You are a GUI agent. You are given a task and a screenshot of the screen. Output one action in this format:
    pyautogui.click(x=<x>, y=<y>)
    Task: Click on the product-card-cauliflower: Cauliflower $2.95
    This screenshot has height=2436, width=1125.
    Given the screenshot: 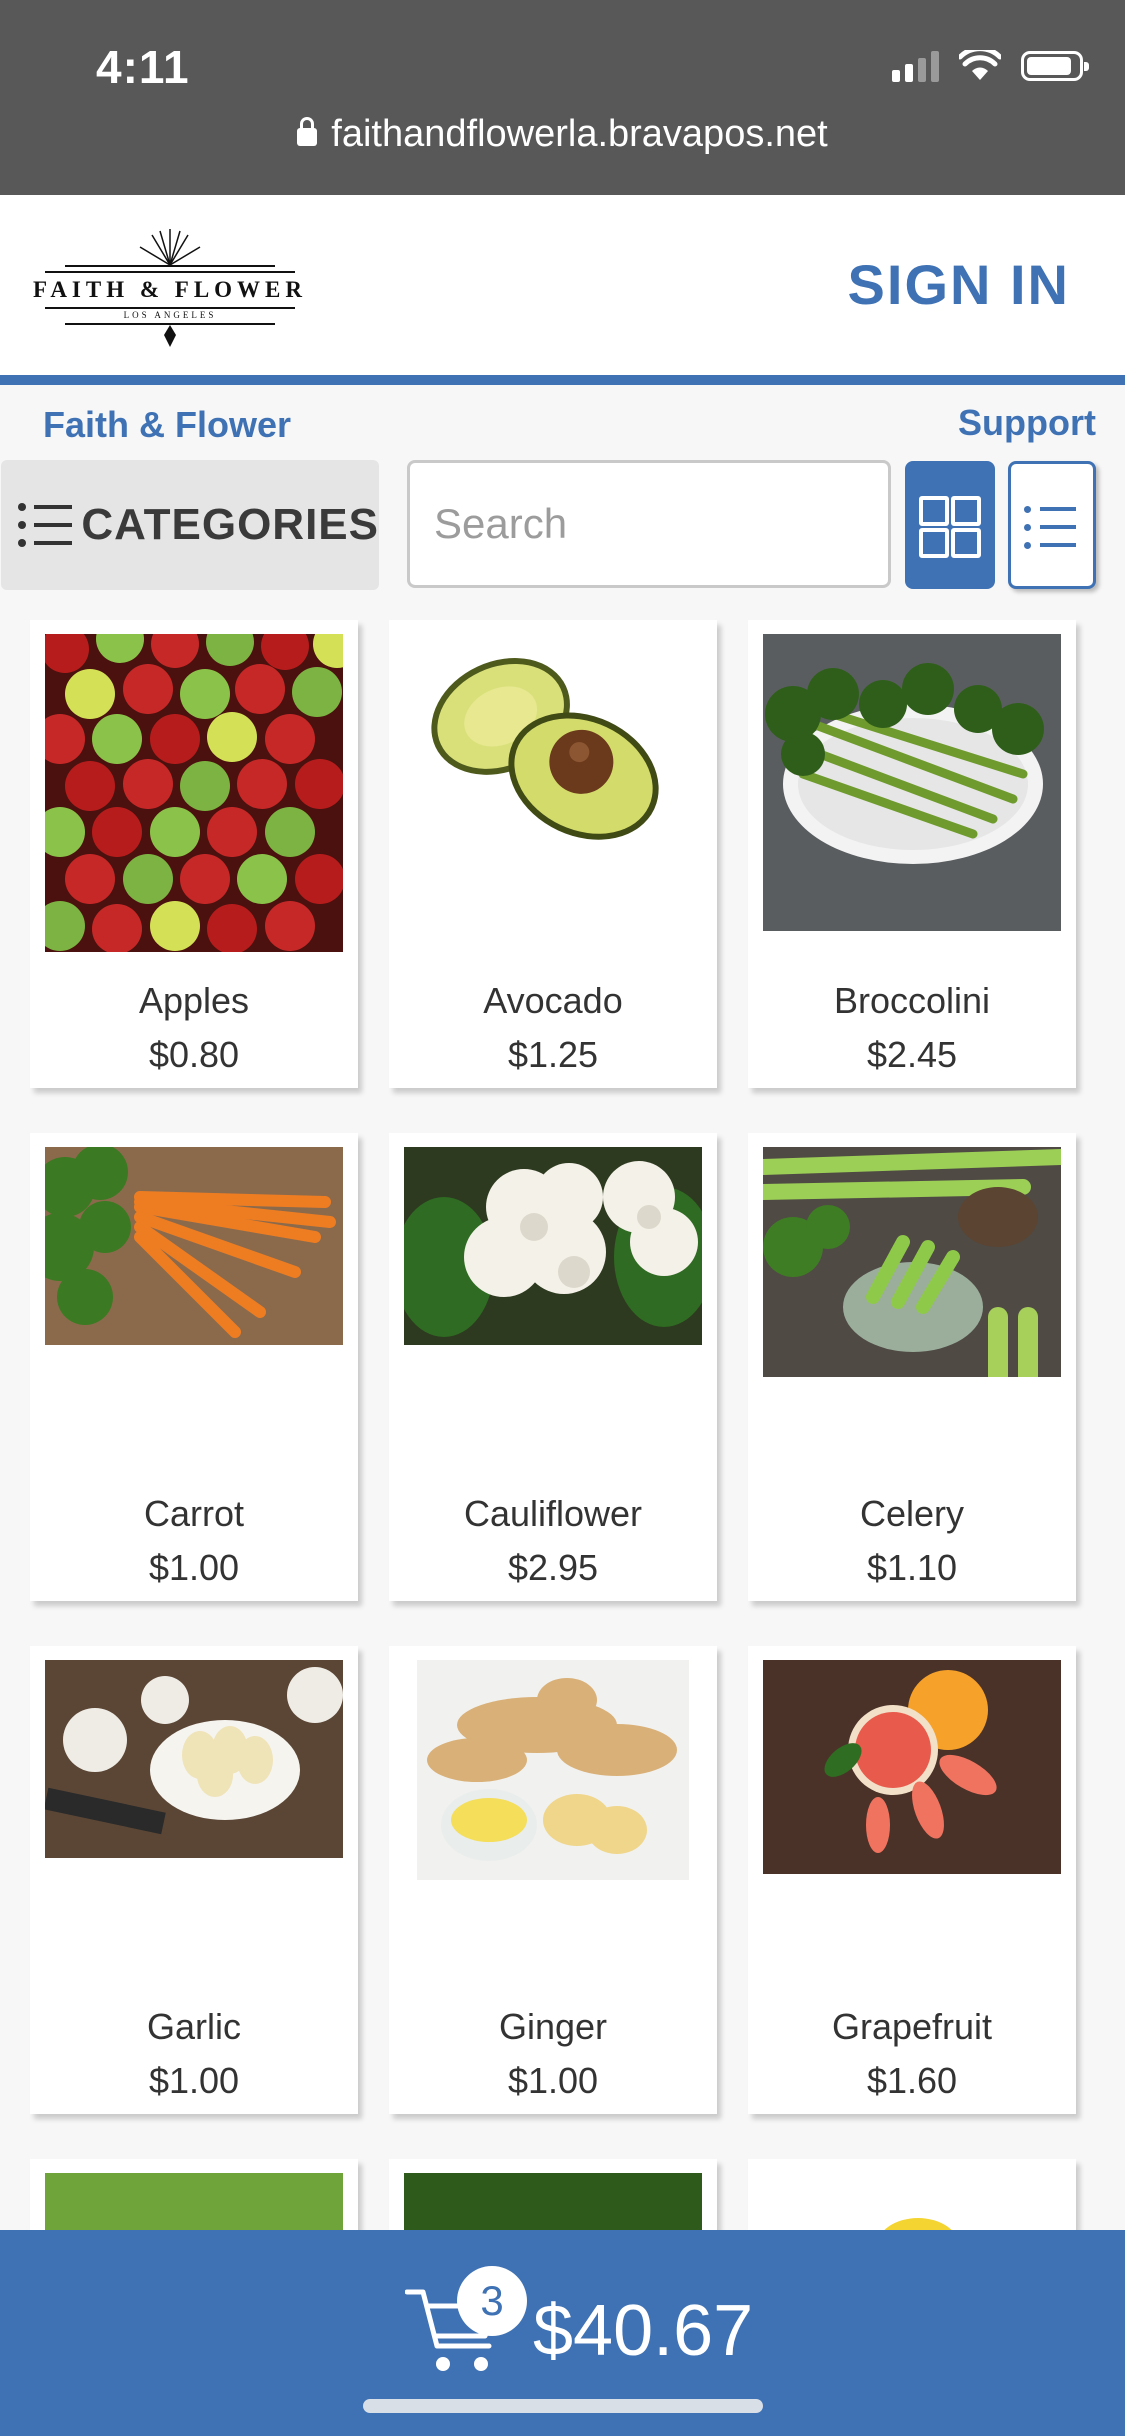 What is the action you would take?
    pyautogui.click(x=553, y=1367)
    